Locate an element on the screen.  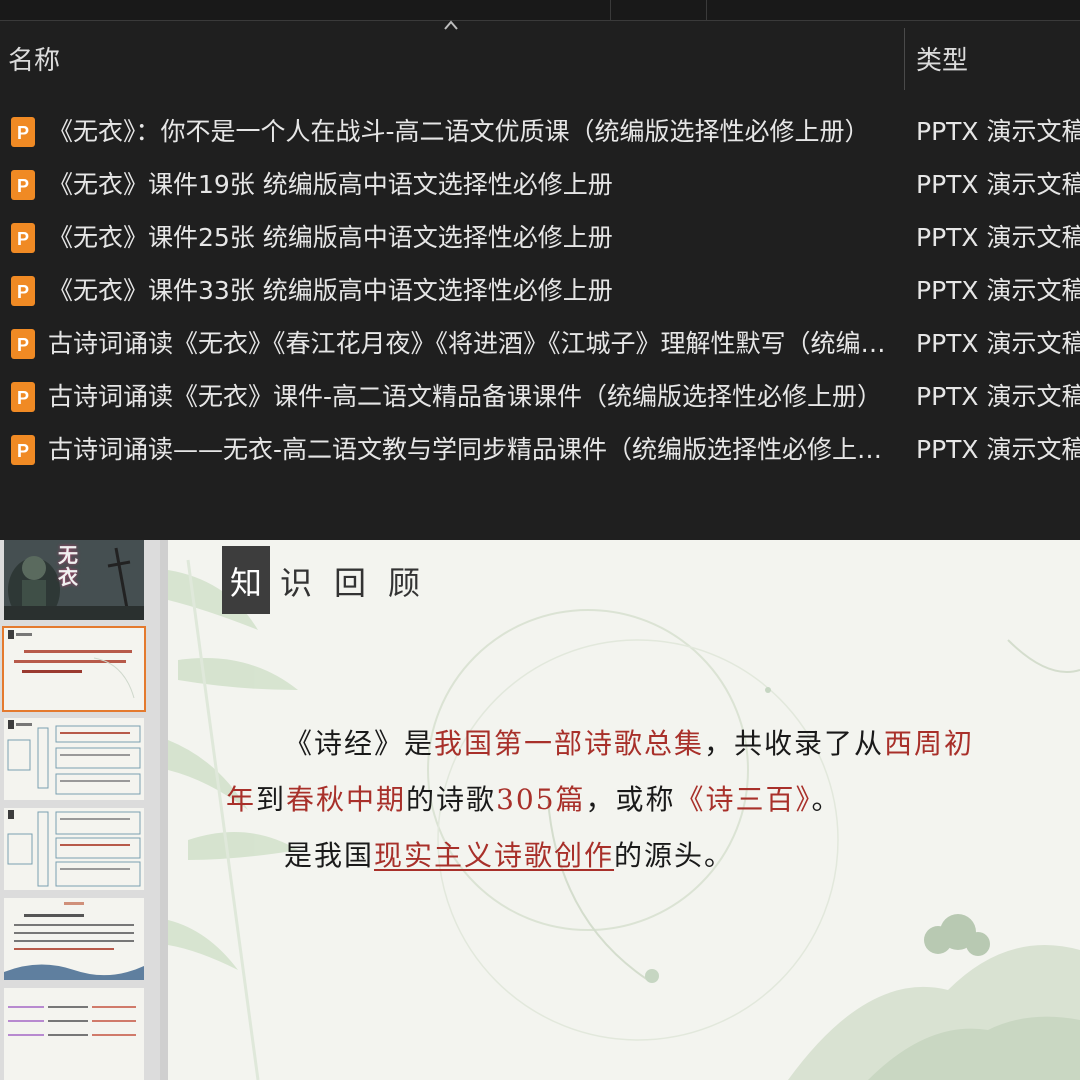
file-row: P 《无衣》课件33张 统编版高中语文选择性必修上册 PPTX 演示文稿 is located at coordinates (540, 291).